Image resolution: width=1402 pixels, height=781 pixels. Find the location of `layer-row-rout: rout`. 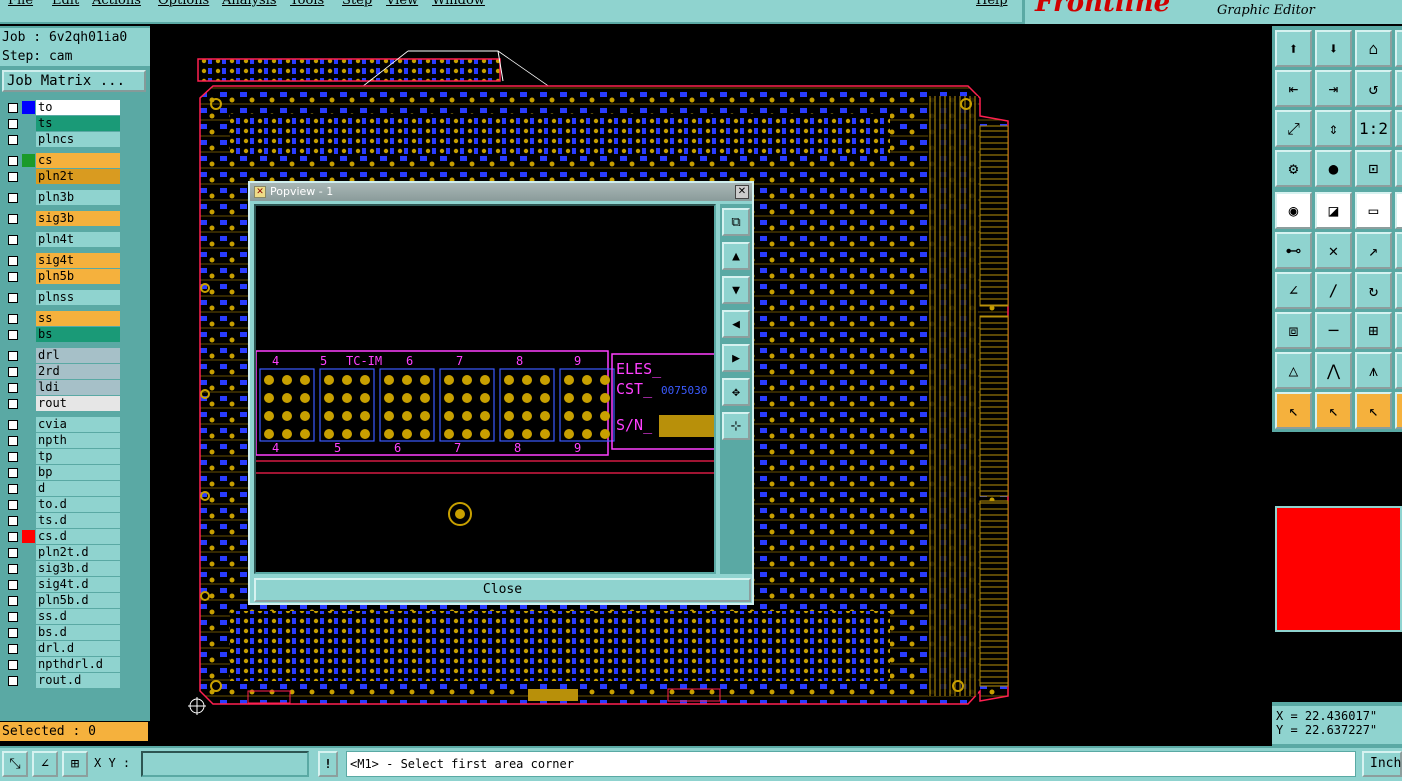

layer-row-rout: rout is located at coordinates (61, 403).